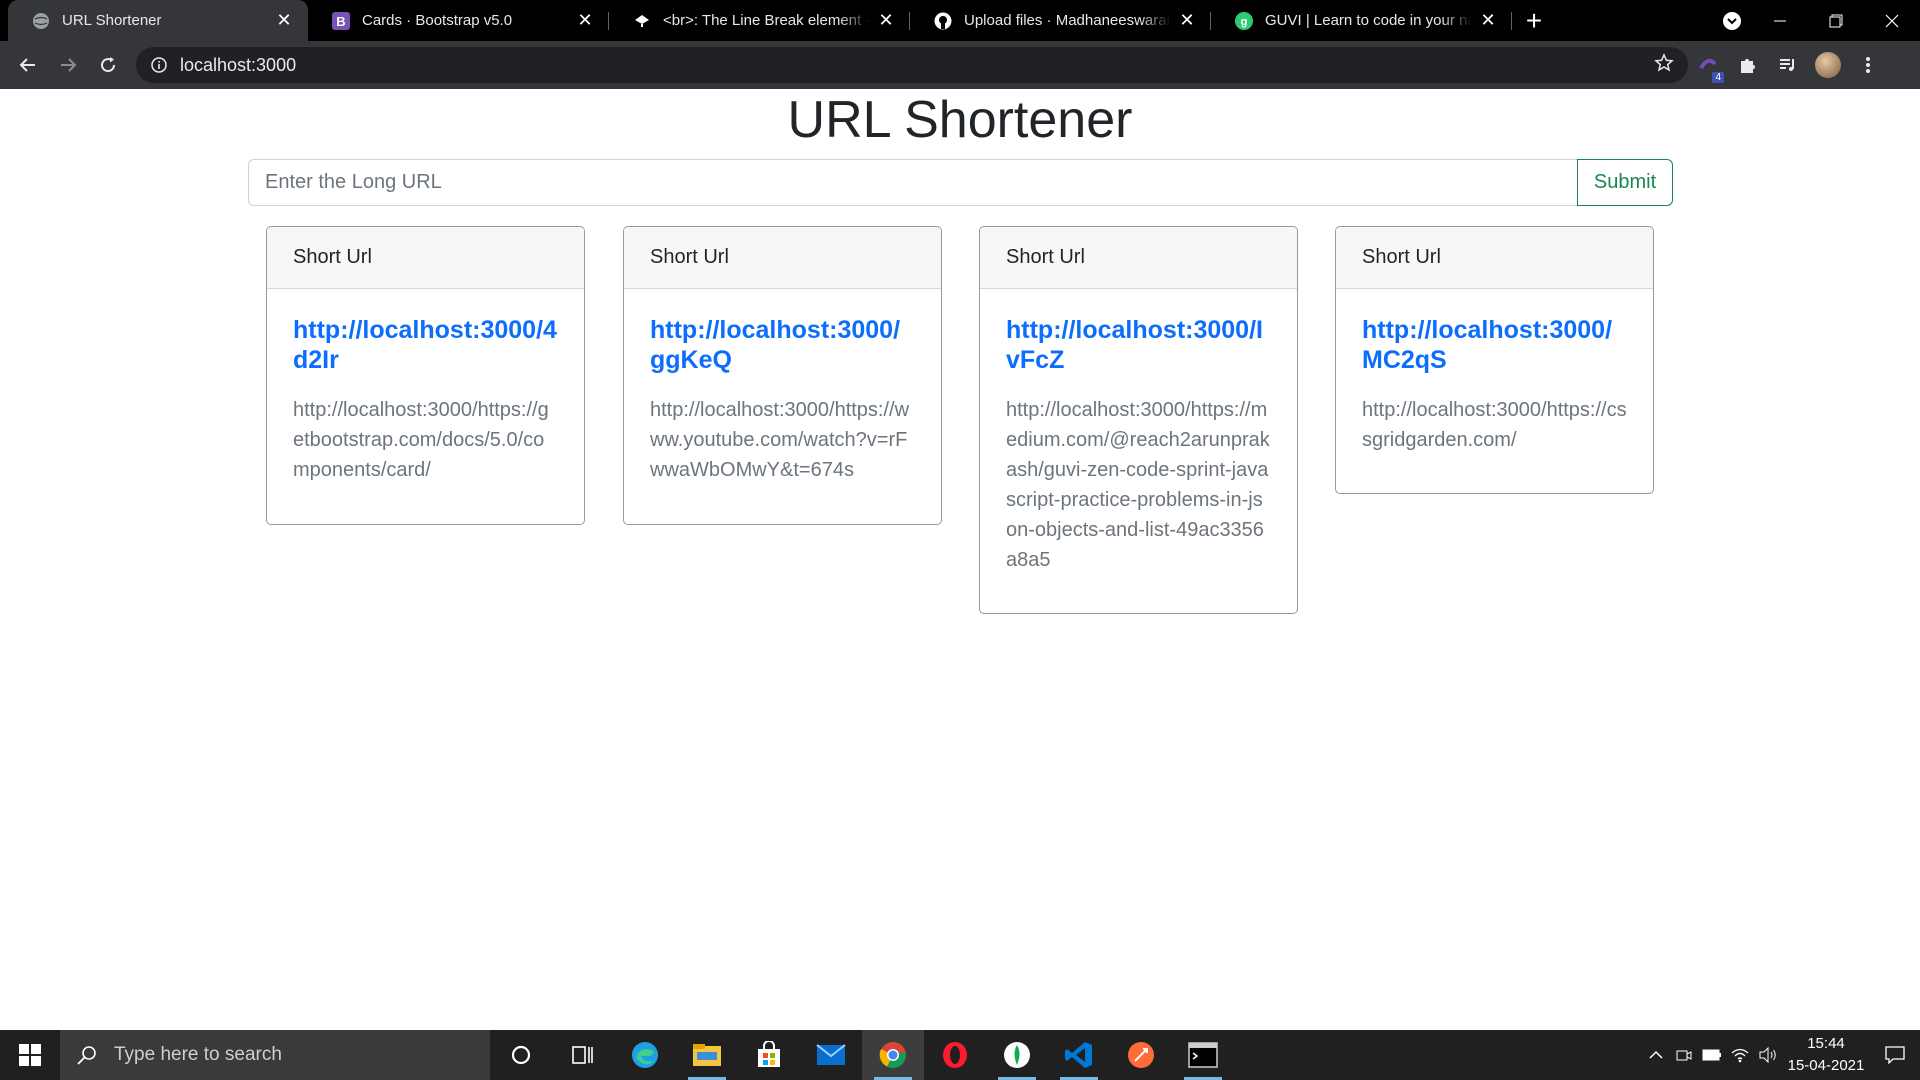 The height and width of the screenshot is (1080, 1920). What do you see at coordinates (1494, 345) in the screenshot?
I see `short-url-link: http://localhost:3000/MC2qS` at bounding box center [1494, 345].